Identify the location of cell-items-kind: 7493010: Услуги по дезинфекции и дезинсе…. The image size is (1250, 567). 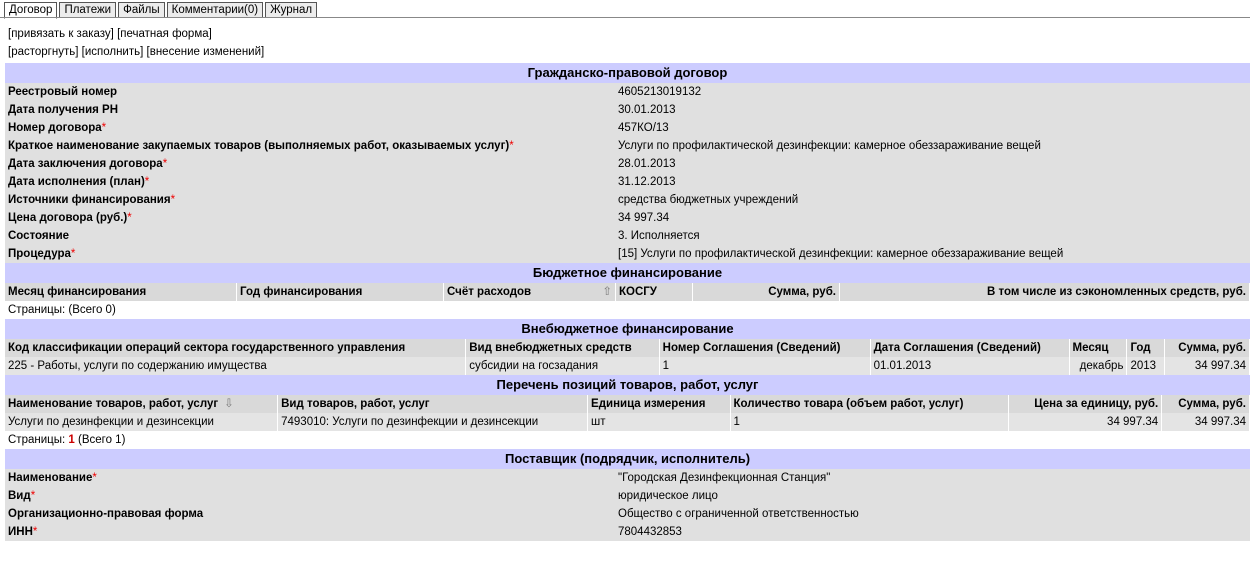
(433, 422).